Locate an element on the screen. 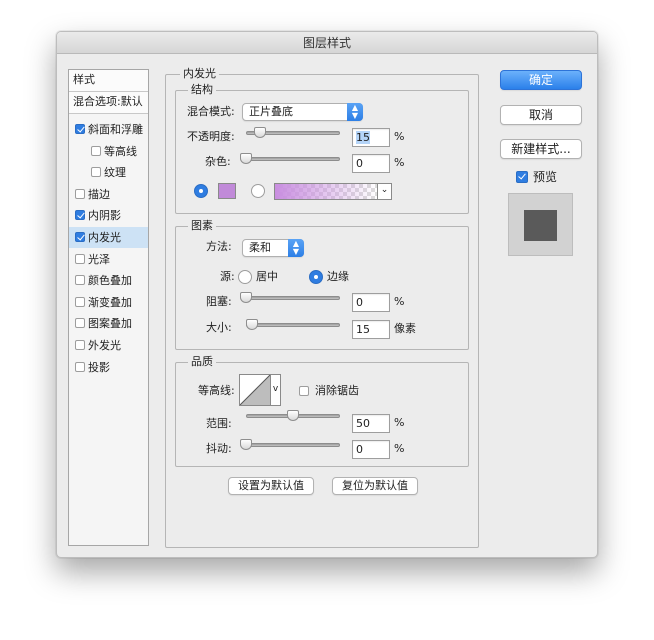 This screenshot has height=640, width=654. source-edge-radio is located at coordinates (316, 277).